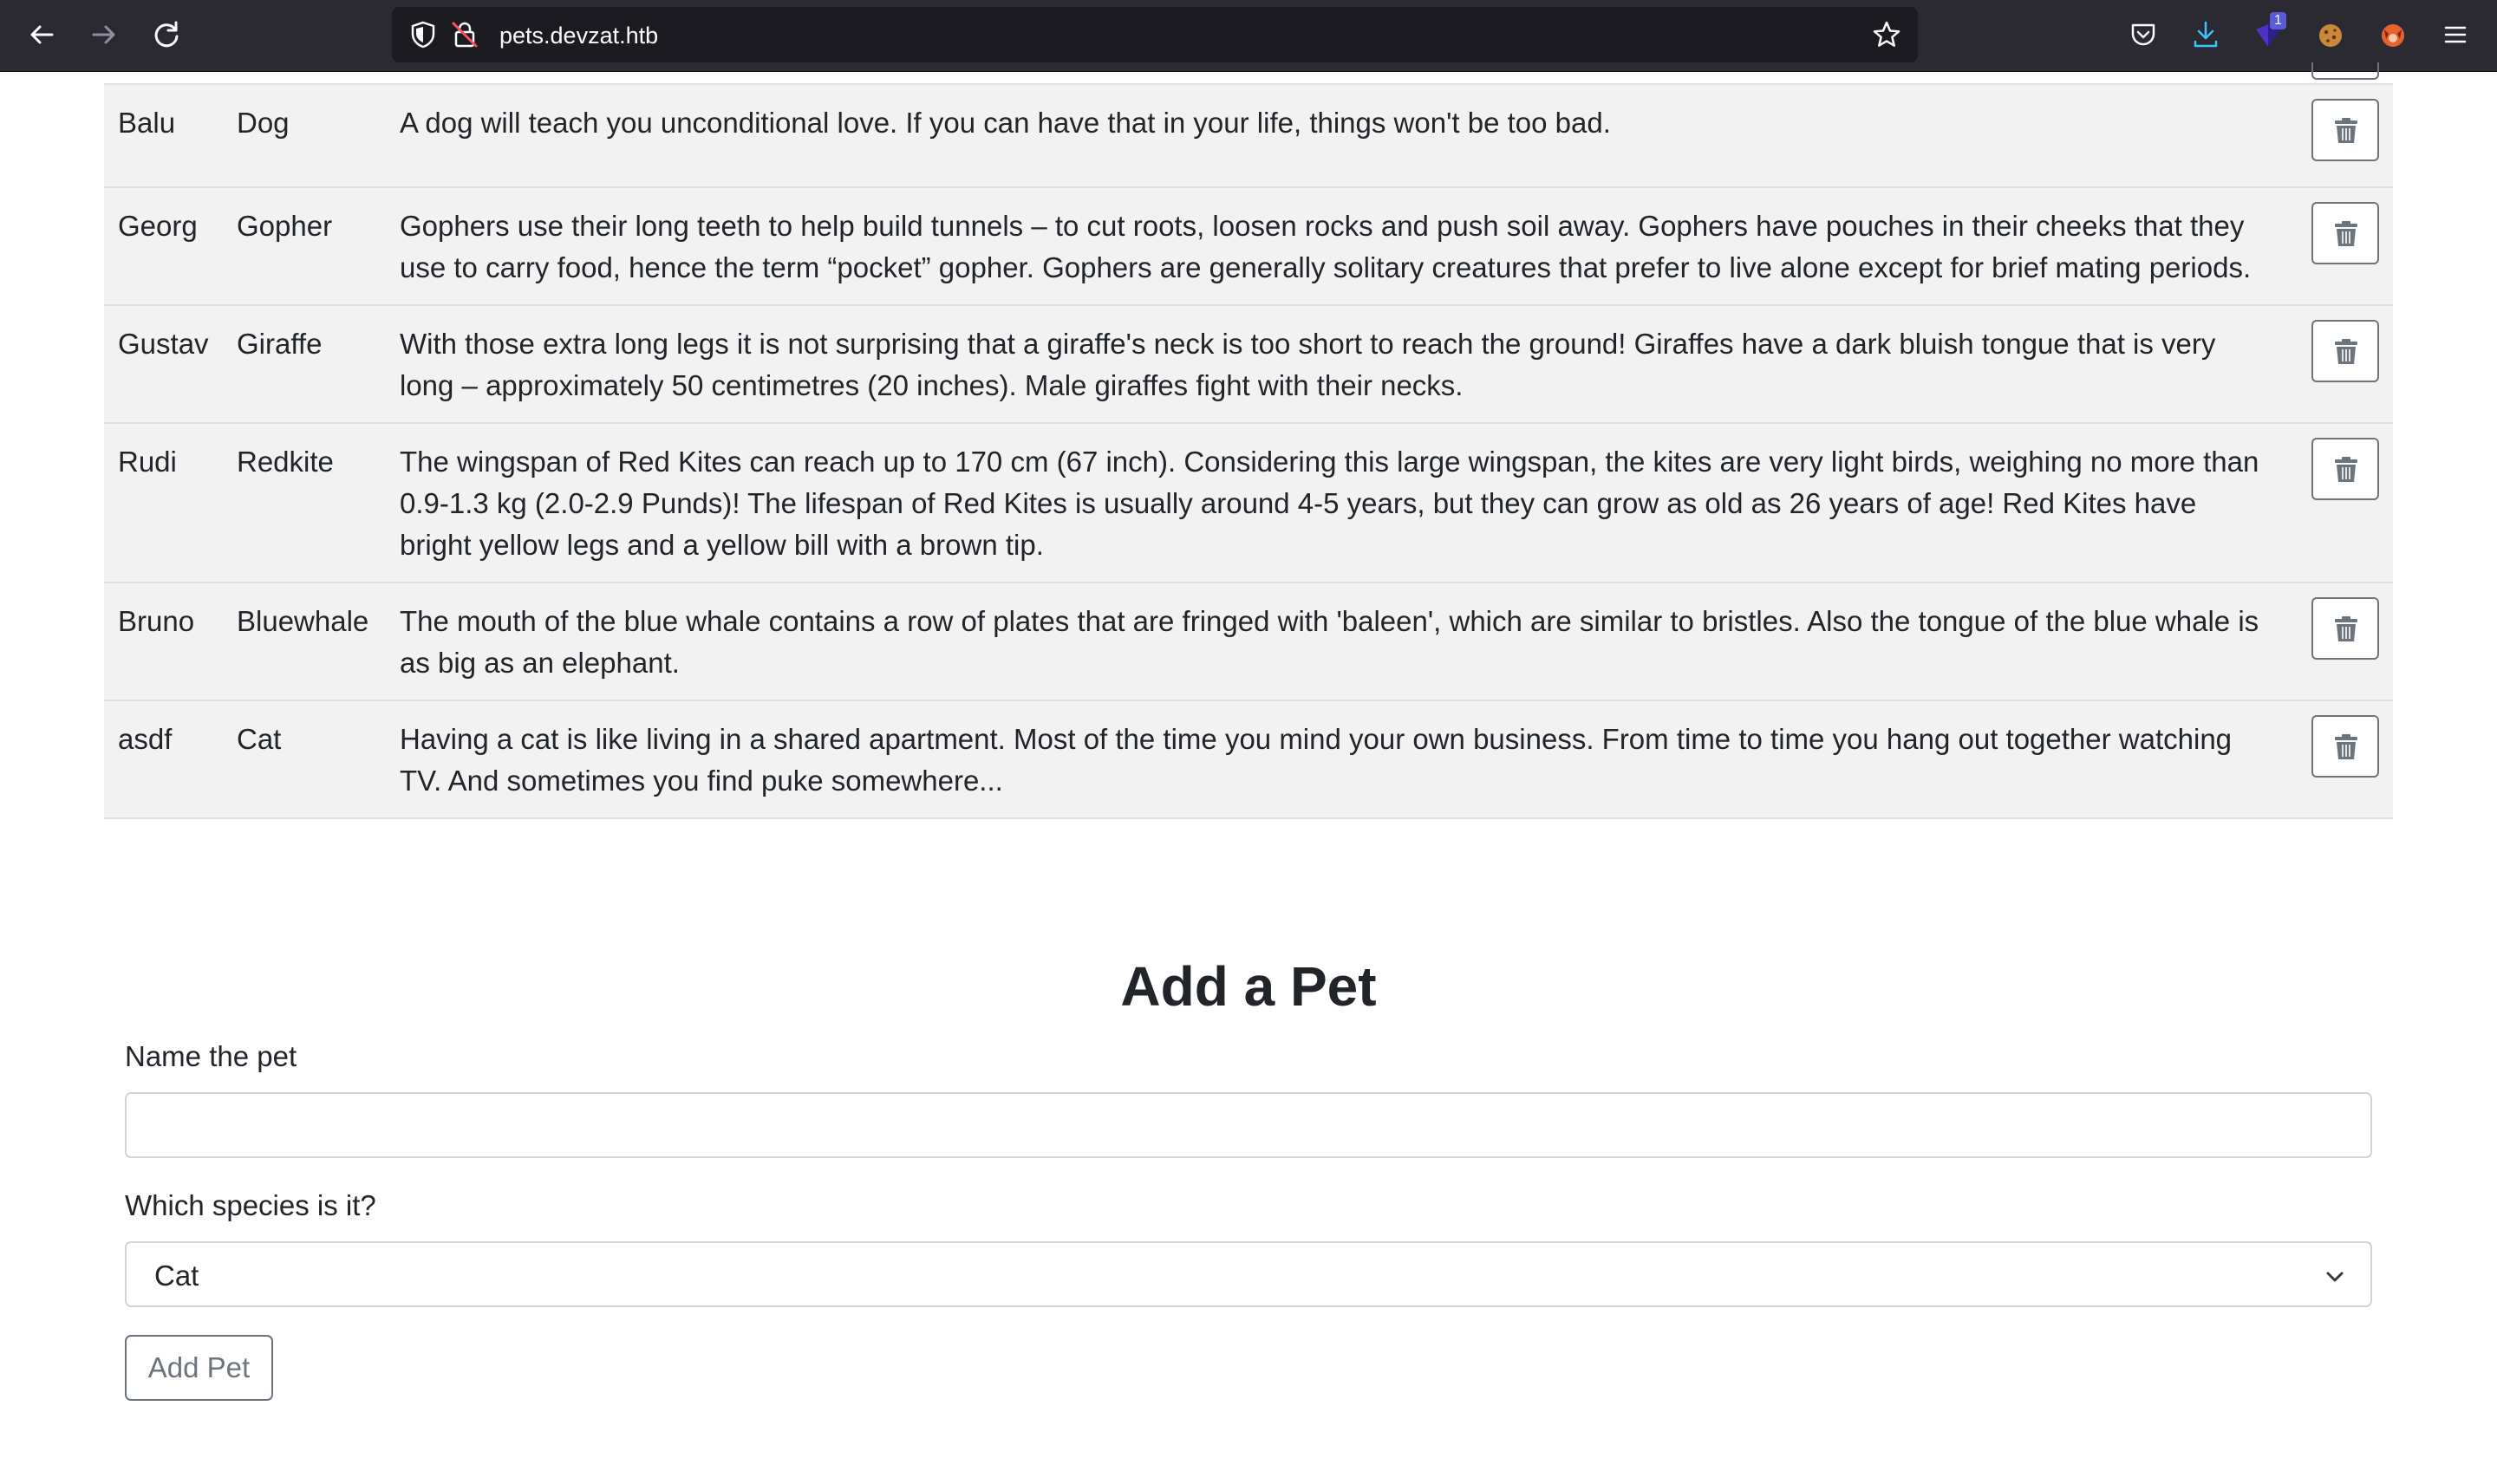 This screenshot has width=2497, height=1484. What do you see at coordinates (1155, 34) in the screenshot?
I see `address-bar: pets.devzat.htb` at bounding box center [1155, 34].